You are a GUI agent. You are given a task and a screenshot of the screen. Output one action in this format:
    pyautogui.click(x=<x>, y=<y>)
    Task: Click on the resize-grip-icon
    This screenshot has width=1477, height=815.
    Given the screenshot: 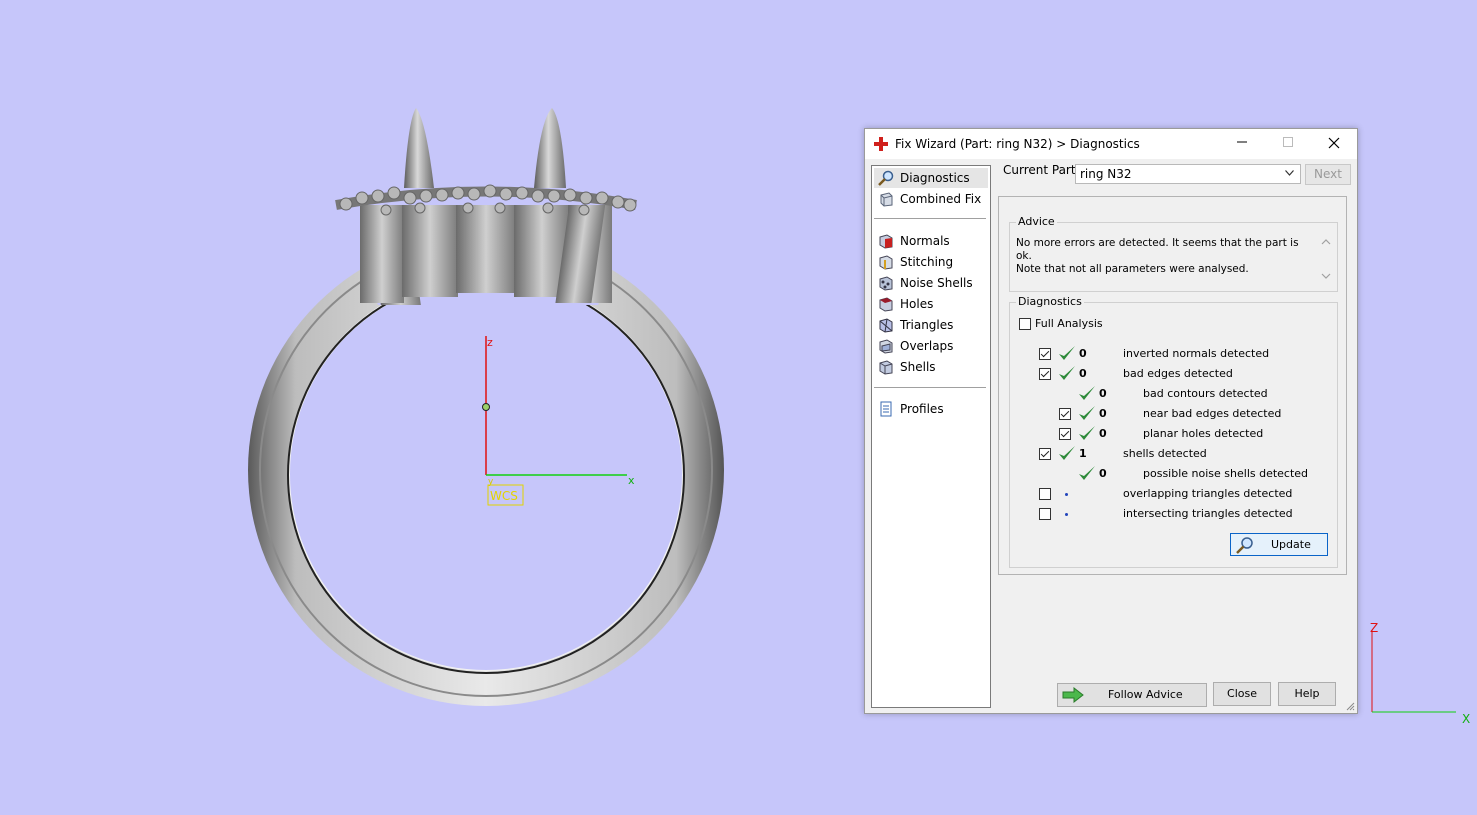 What is the action you would take?
    pyautogui.click(x=1350, y=706)
    